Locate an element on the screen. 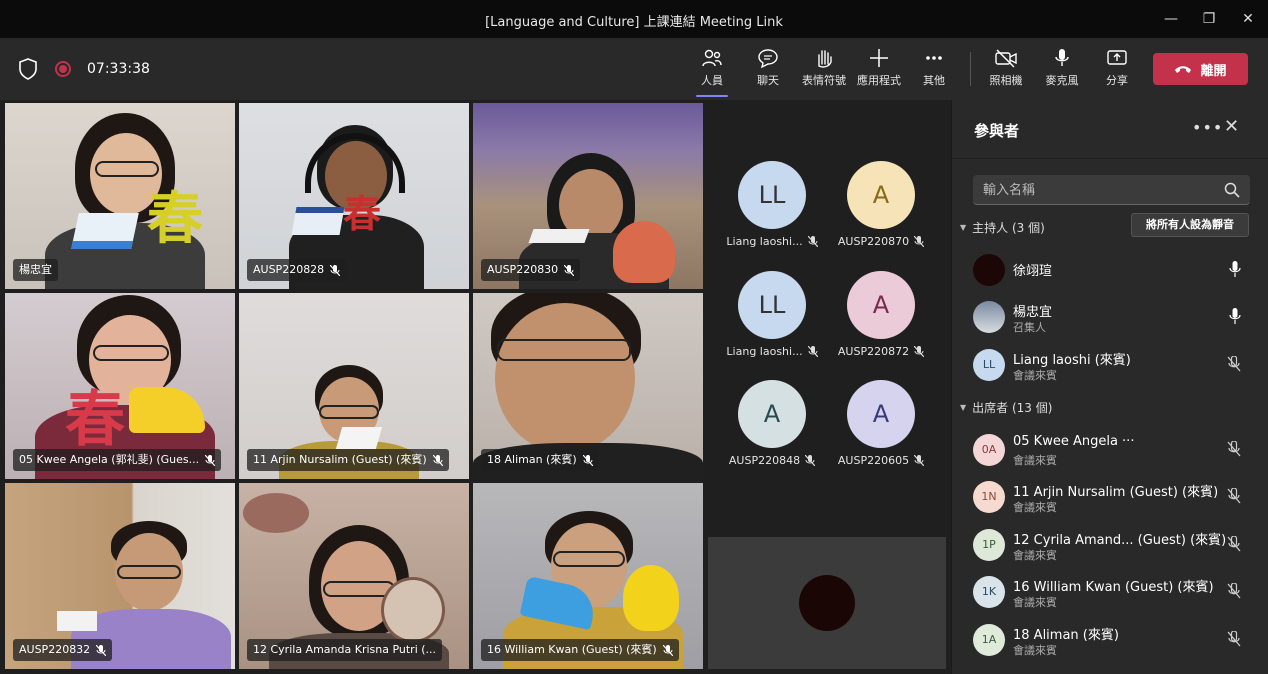 The width and height of the screenshot is (1268, 674). people-button: 人員 is located at coordinates (712, 72).